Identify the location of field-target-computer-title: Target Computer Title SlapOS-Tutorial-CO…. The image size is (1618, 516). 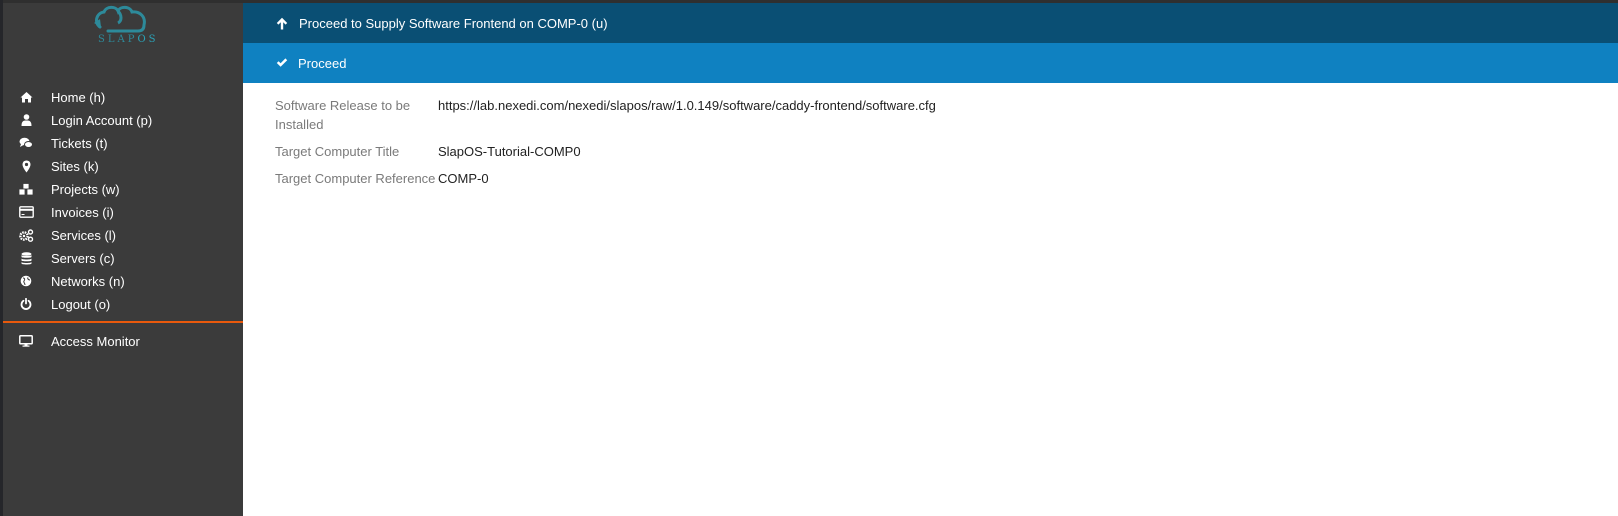
(605, 151).